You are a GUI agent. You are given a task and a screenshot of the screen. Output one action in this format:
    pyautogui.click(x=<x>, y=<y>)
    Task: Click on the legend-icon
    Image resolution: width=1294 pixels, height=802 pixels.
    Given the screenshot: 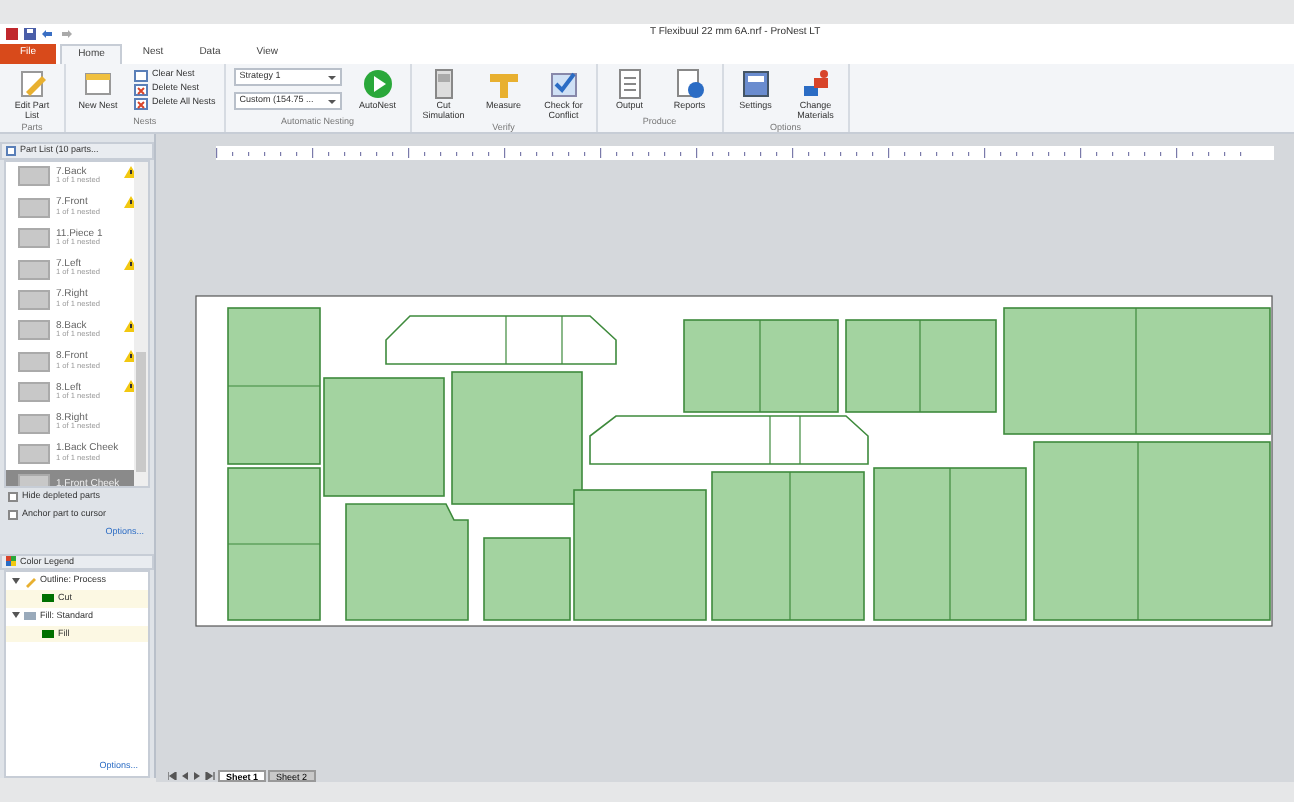 What is the action you would take?
    pyautogui.click(x=11, y=561)
    